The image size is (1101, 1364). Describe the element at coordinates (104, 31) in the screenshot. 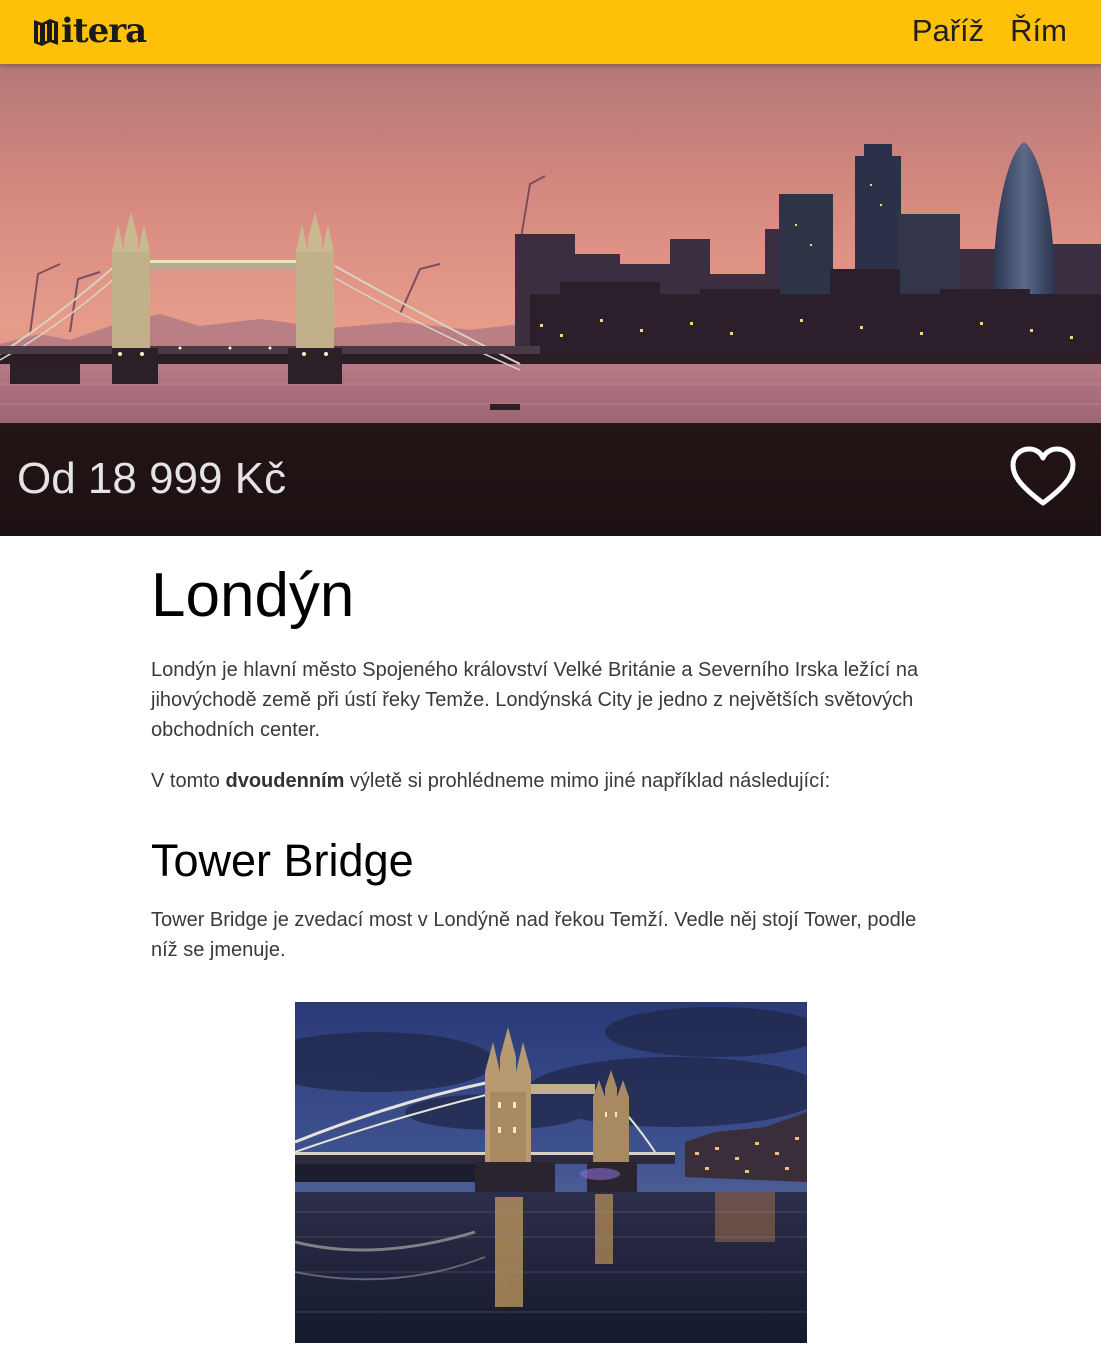

I see `logo-text: itera` at that location.